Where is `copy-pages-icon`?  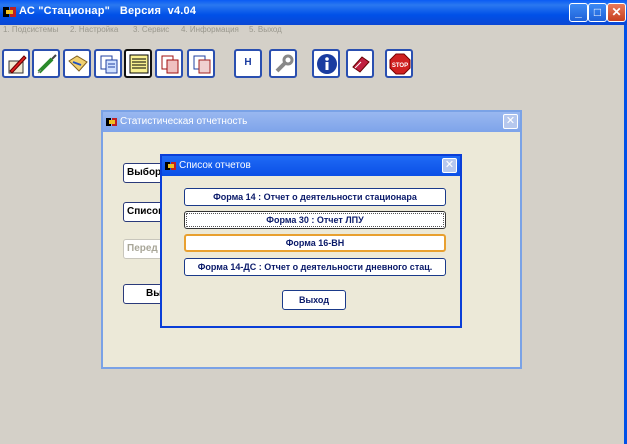 copy-pages-icon is located at coordinates (109, 64).